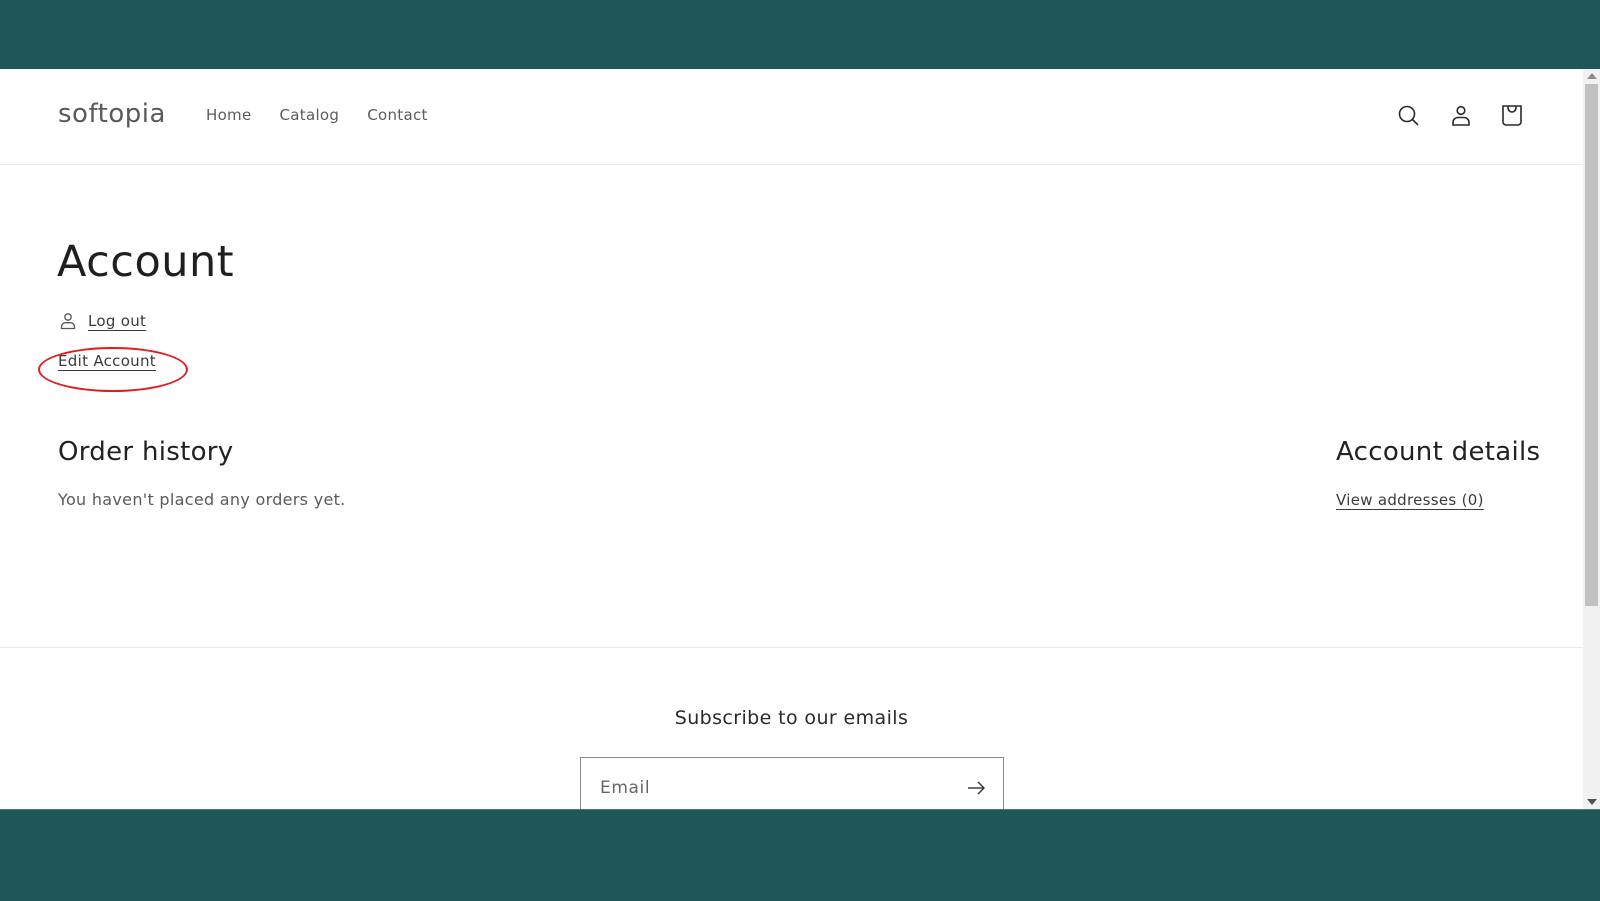  Describe the element at coordinates (800, 34) in the screenshot. I see `top-band` at that location.